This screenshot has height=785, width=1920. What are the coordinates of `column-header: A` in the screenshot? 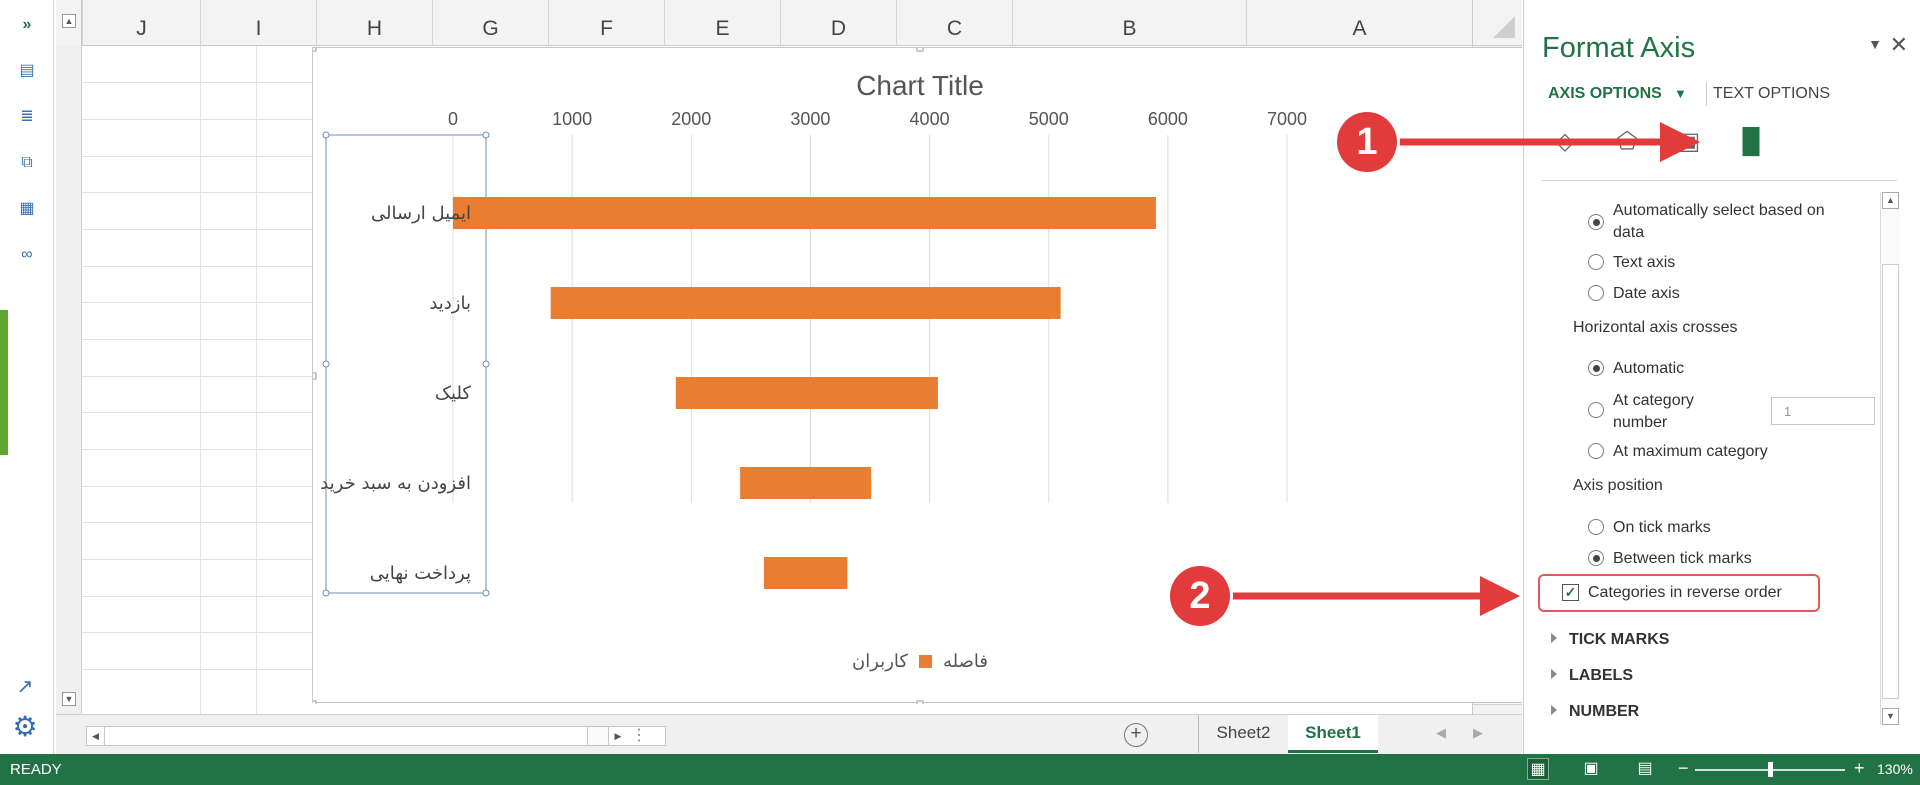 It's located at (1359, 23).